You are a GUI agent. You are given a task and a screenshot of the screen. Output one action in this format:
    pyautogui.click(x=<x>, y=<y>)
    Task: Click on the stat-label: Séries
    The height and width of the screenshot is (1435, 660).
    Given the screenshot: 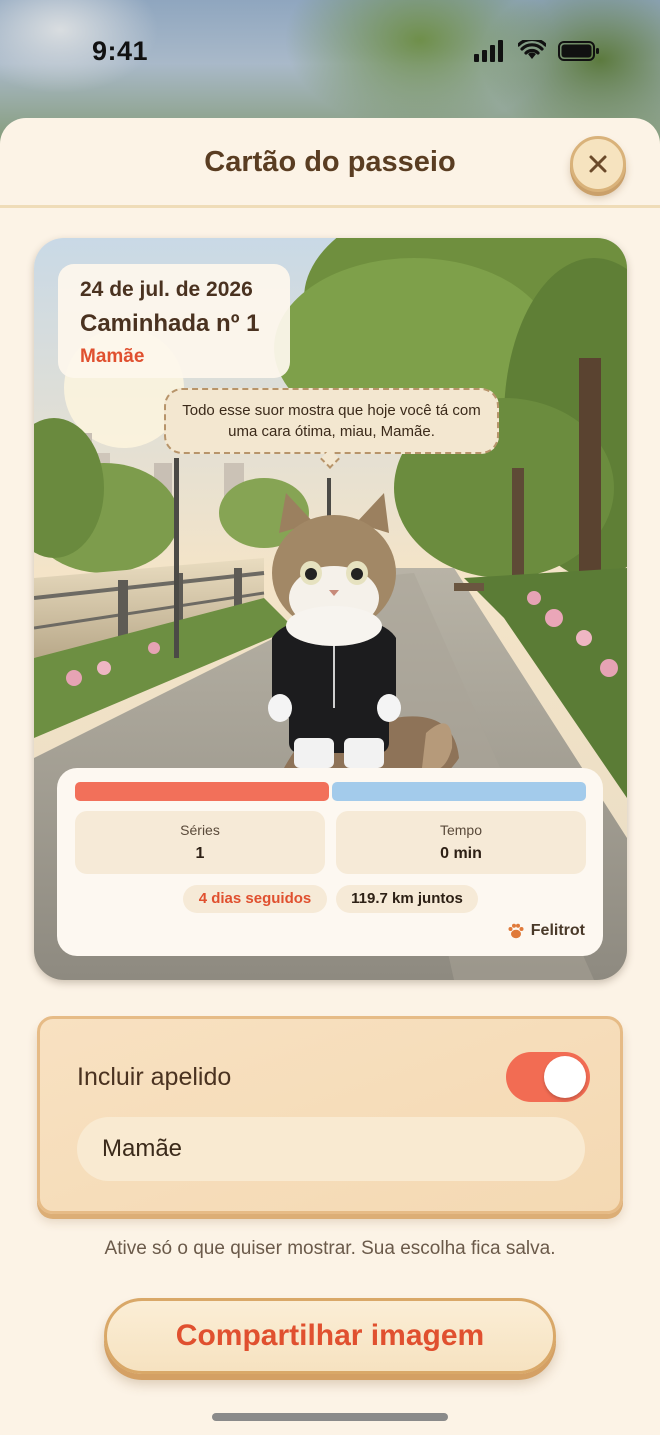 What is the action you would take?
    pyautogui.click(x=200, y=830)
    